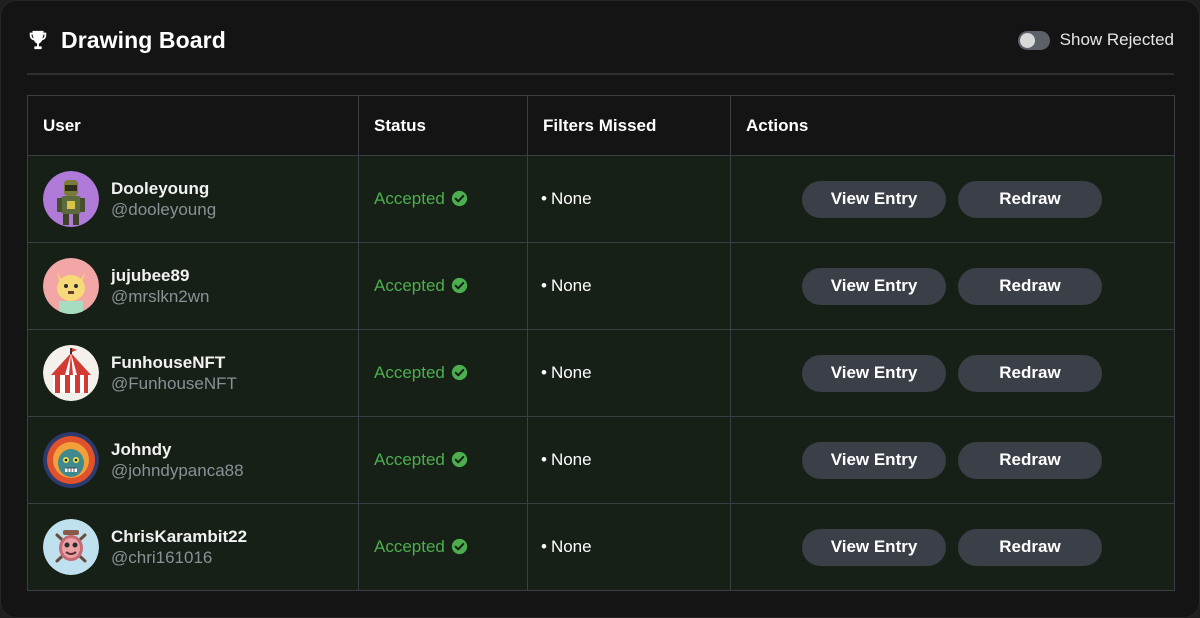 Image resolution: width=1200 pixels, height=618 pixels. I want to click on column-header-filters-missed: Filters Missed, so click(629, 125).